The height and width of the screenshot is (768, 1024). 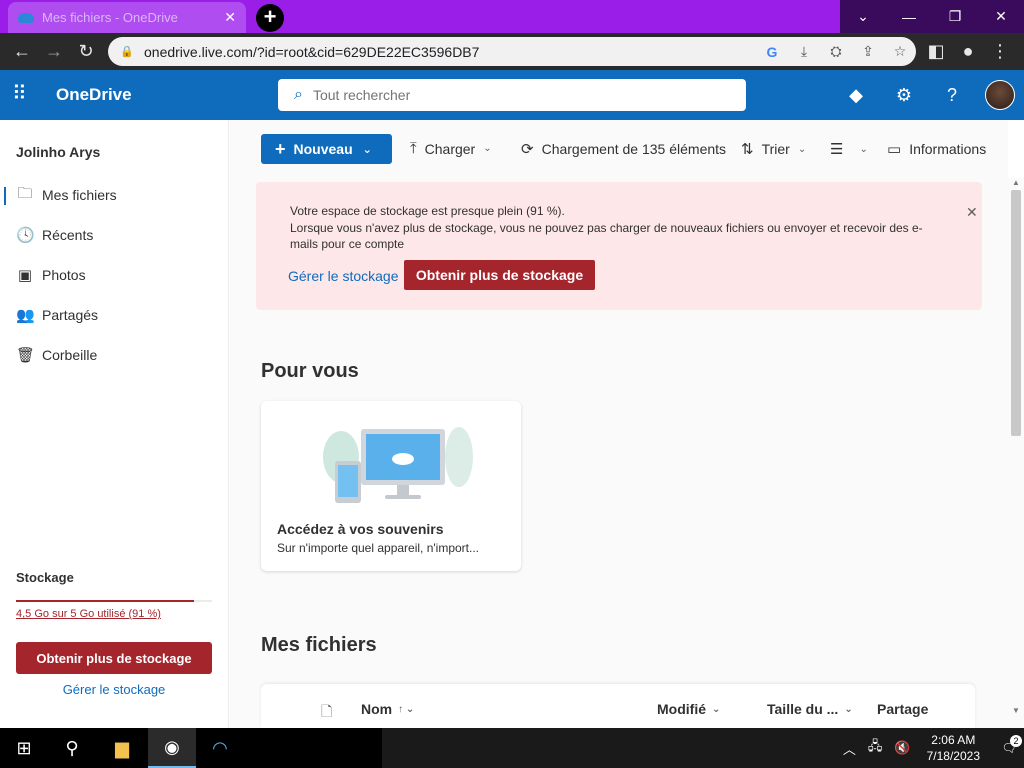 I want to click on tray-chevron-up-icon: ︿, so click(x=849, y=748).